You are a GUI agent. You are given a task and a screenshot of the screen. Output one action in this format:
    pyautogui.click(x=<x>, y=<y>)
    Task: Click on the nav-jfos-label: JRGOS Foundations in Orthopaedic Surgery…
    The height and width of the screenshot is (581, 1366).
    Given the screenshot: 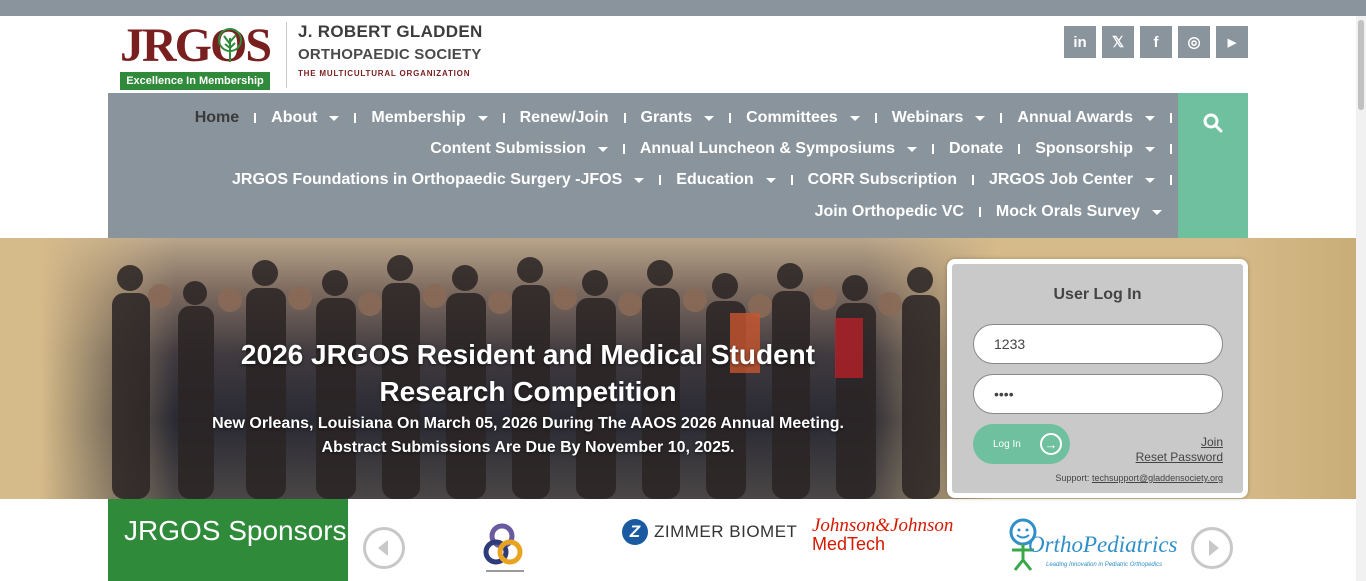 What is the action you would take?
    pyautogui.click(x=427, y=179)
    